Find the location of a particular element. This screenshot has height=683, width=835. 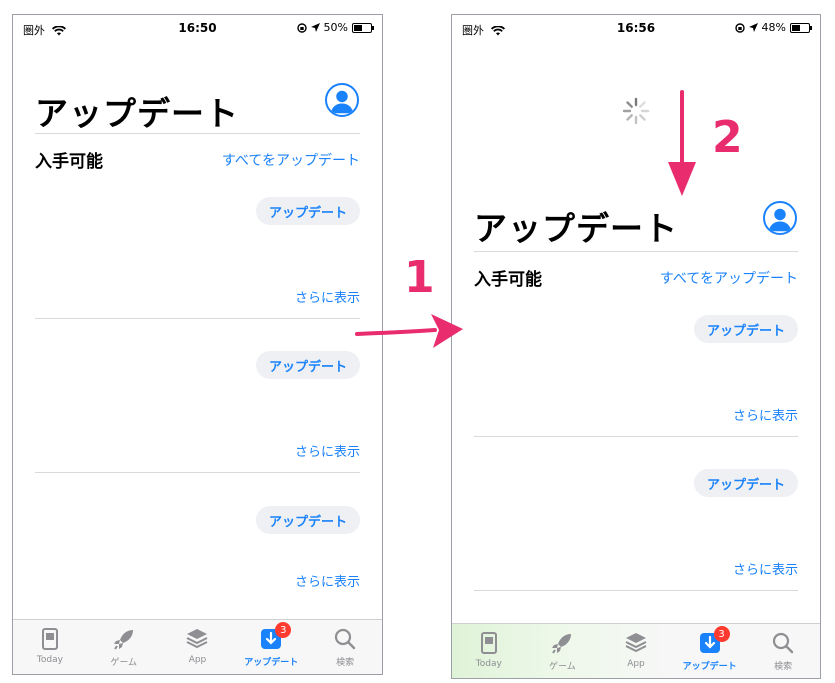

step-number-1: 1 is located at coordinates (419, 277).